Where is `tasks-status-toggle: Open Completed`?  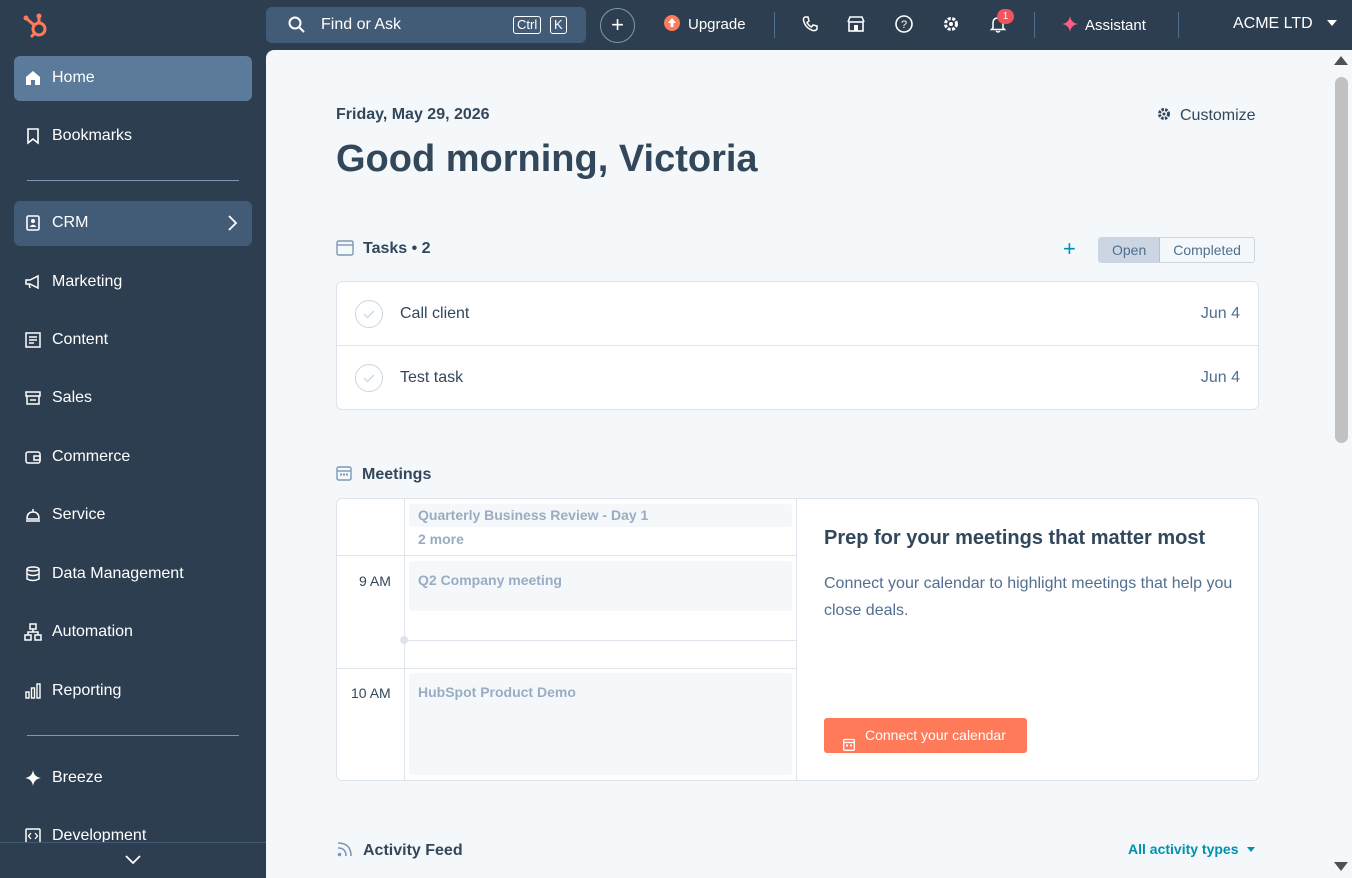 tasks-status-toggle: Open Completed is located at coordinates (1176, 250).